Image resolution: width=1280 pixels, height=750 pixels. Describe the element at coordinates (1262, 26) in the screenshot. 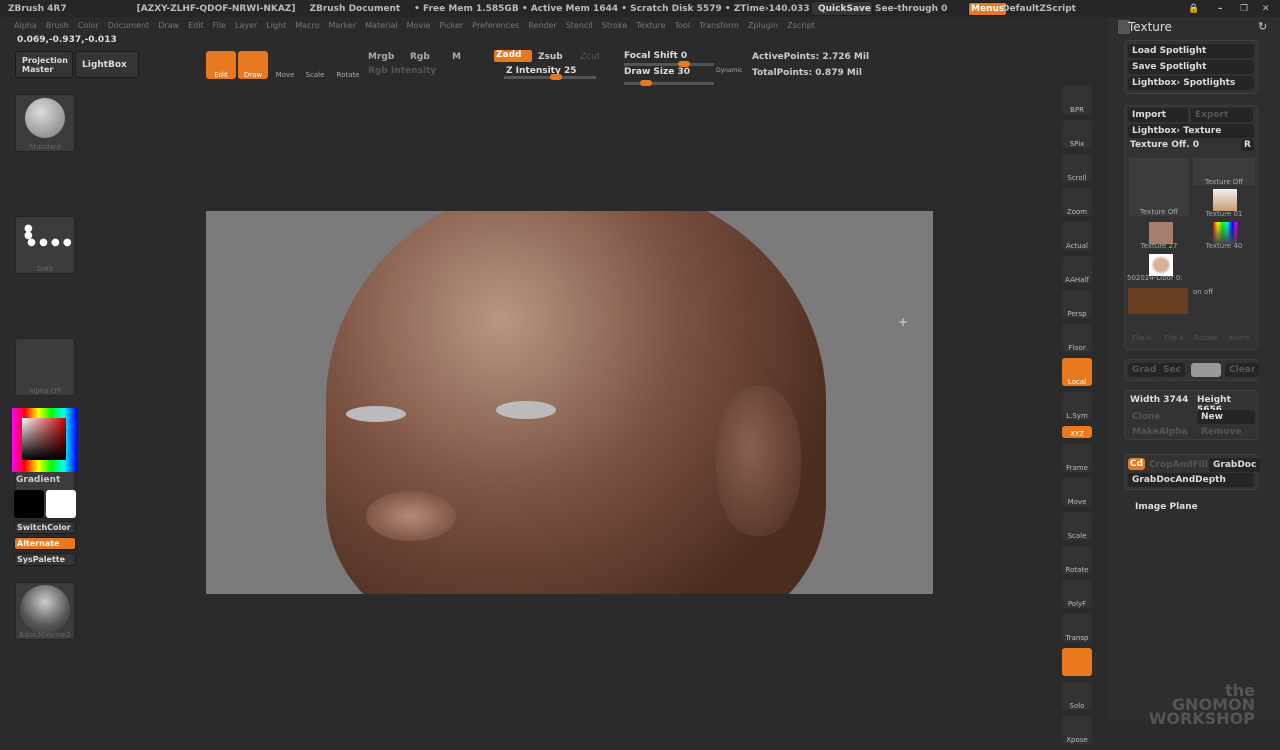

I see `refresh-icon: ↻` at that location.